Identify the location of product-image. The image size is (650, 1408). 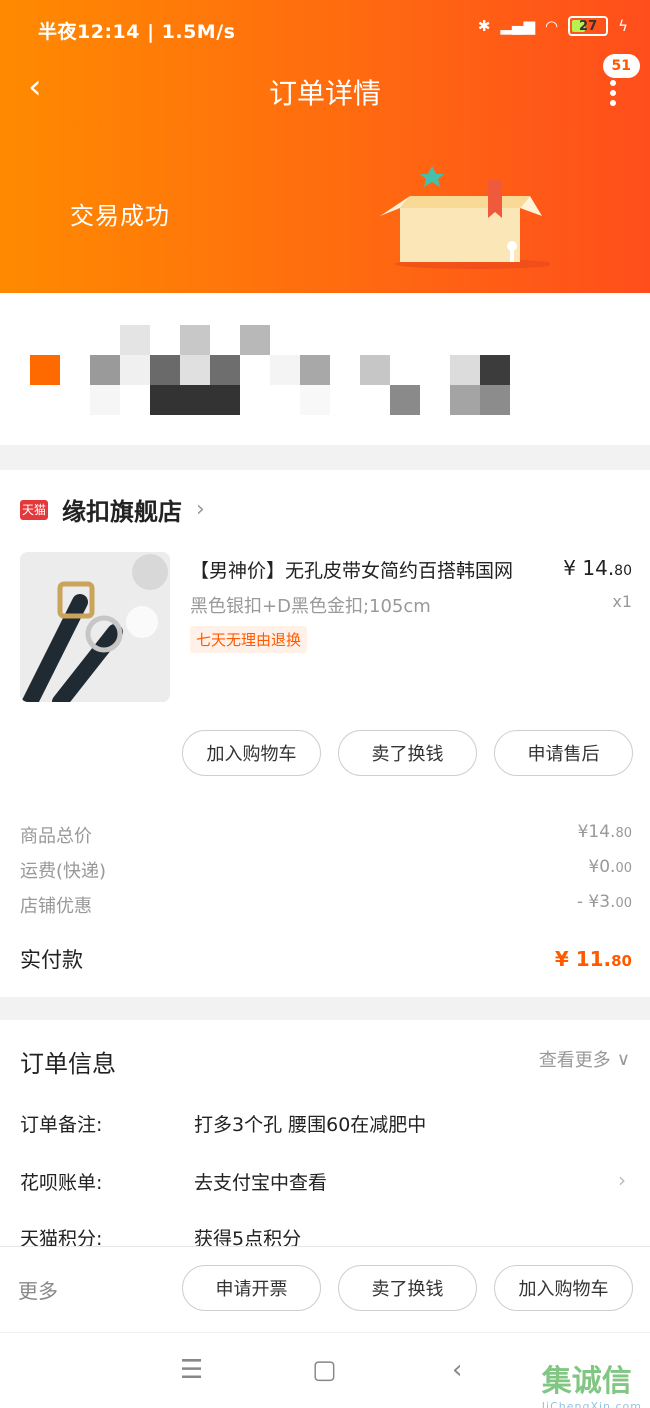
(95, 627).